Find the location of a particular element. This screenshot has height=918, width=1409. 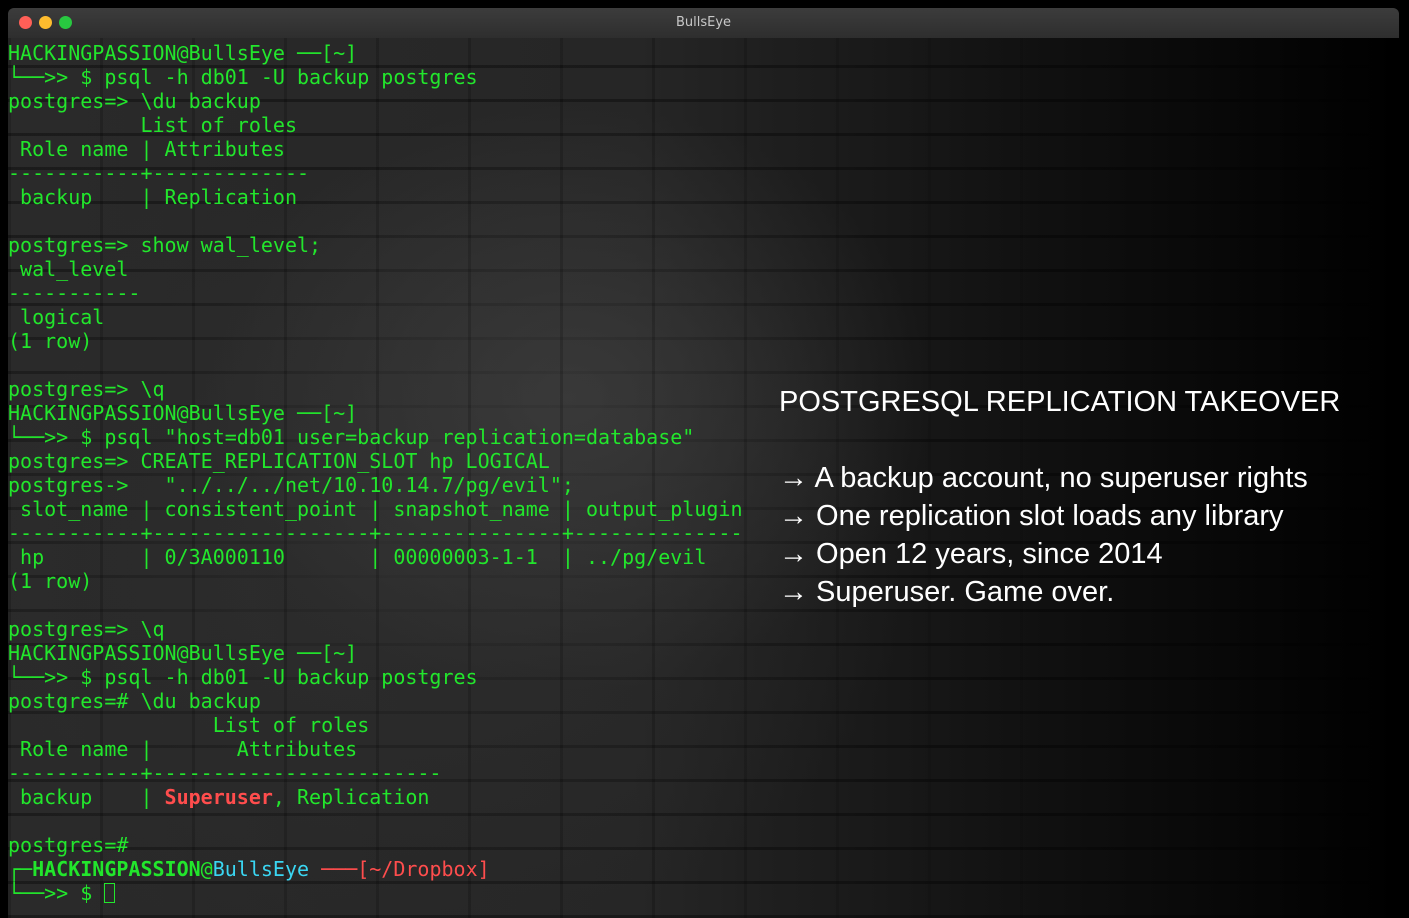

title-bar: BullsEye is located at coordinates (703, 23).